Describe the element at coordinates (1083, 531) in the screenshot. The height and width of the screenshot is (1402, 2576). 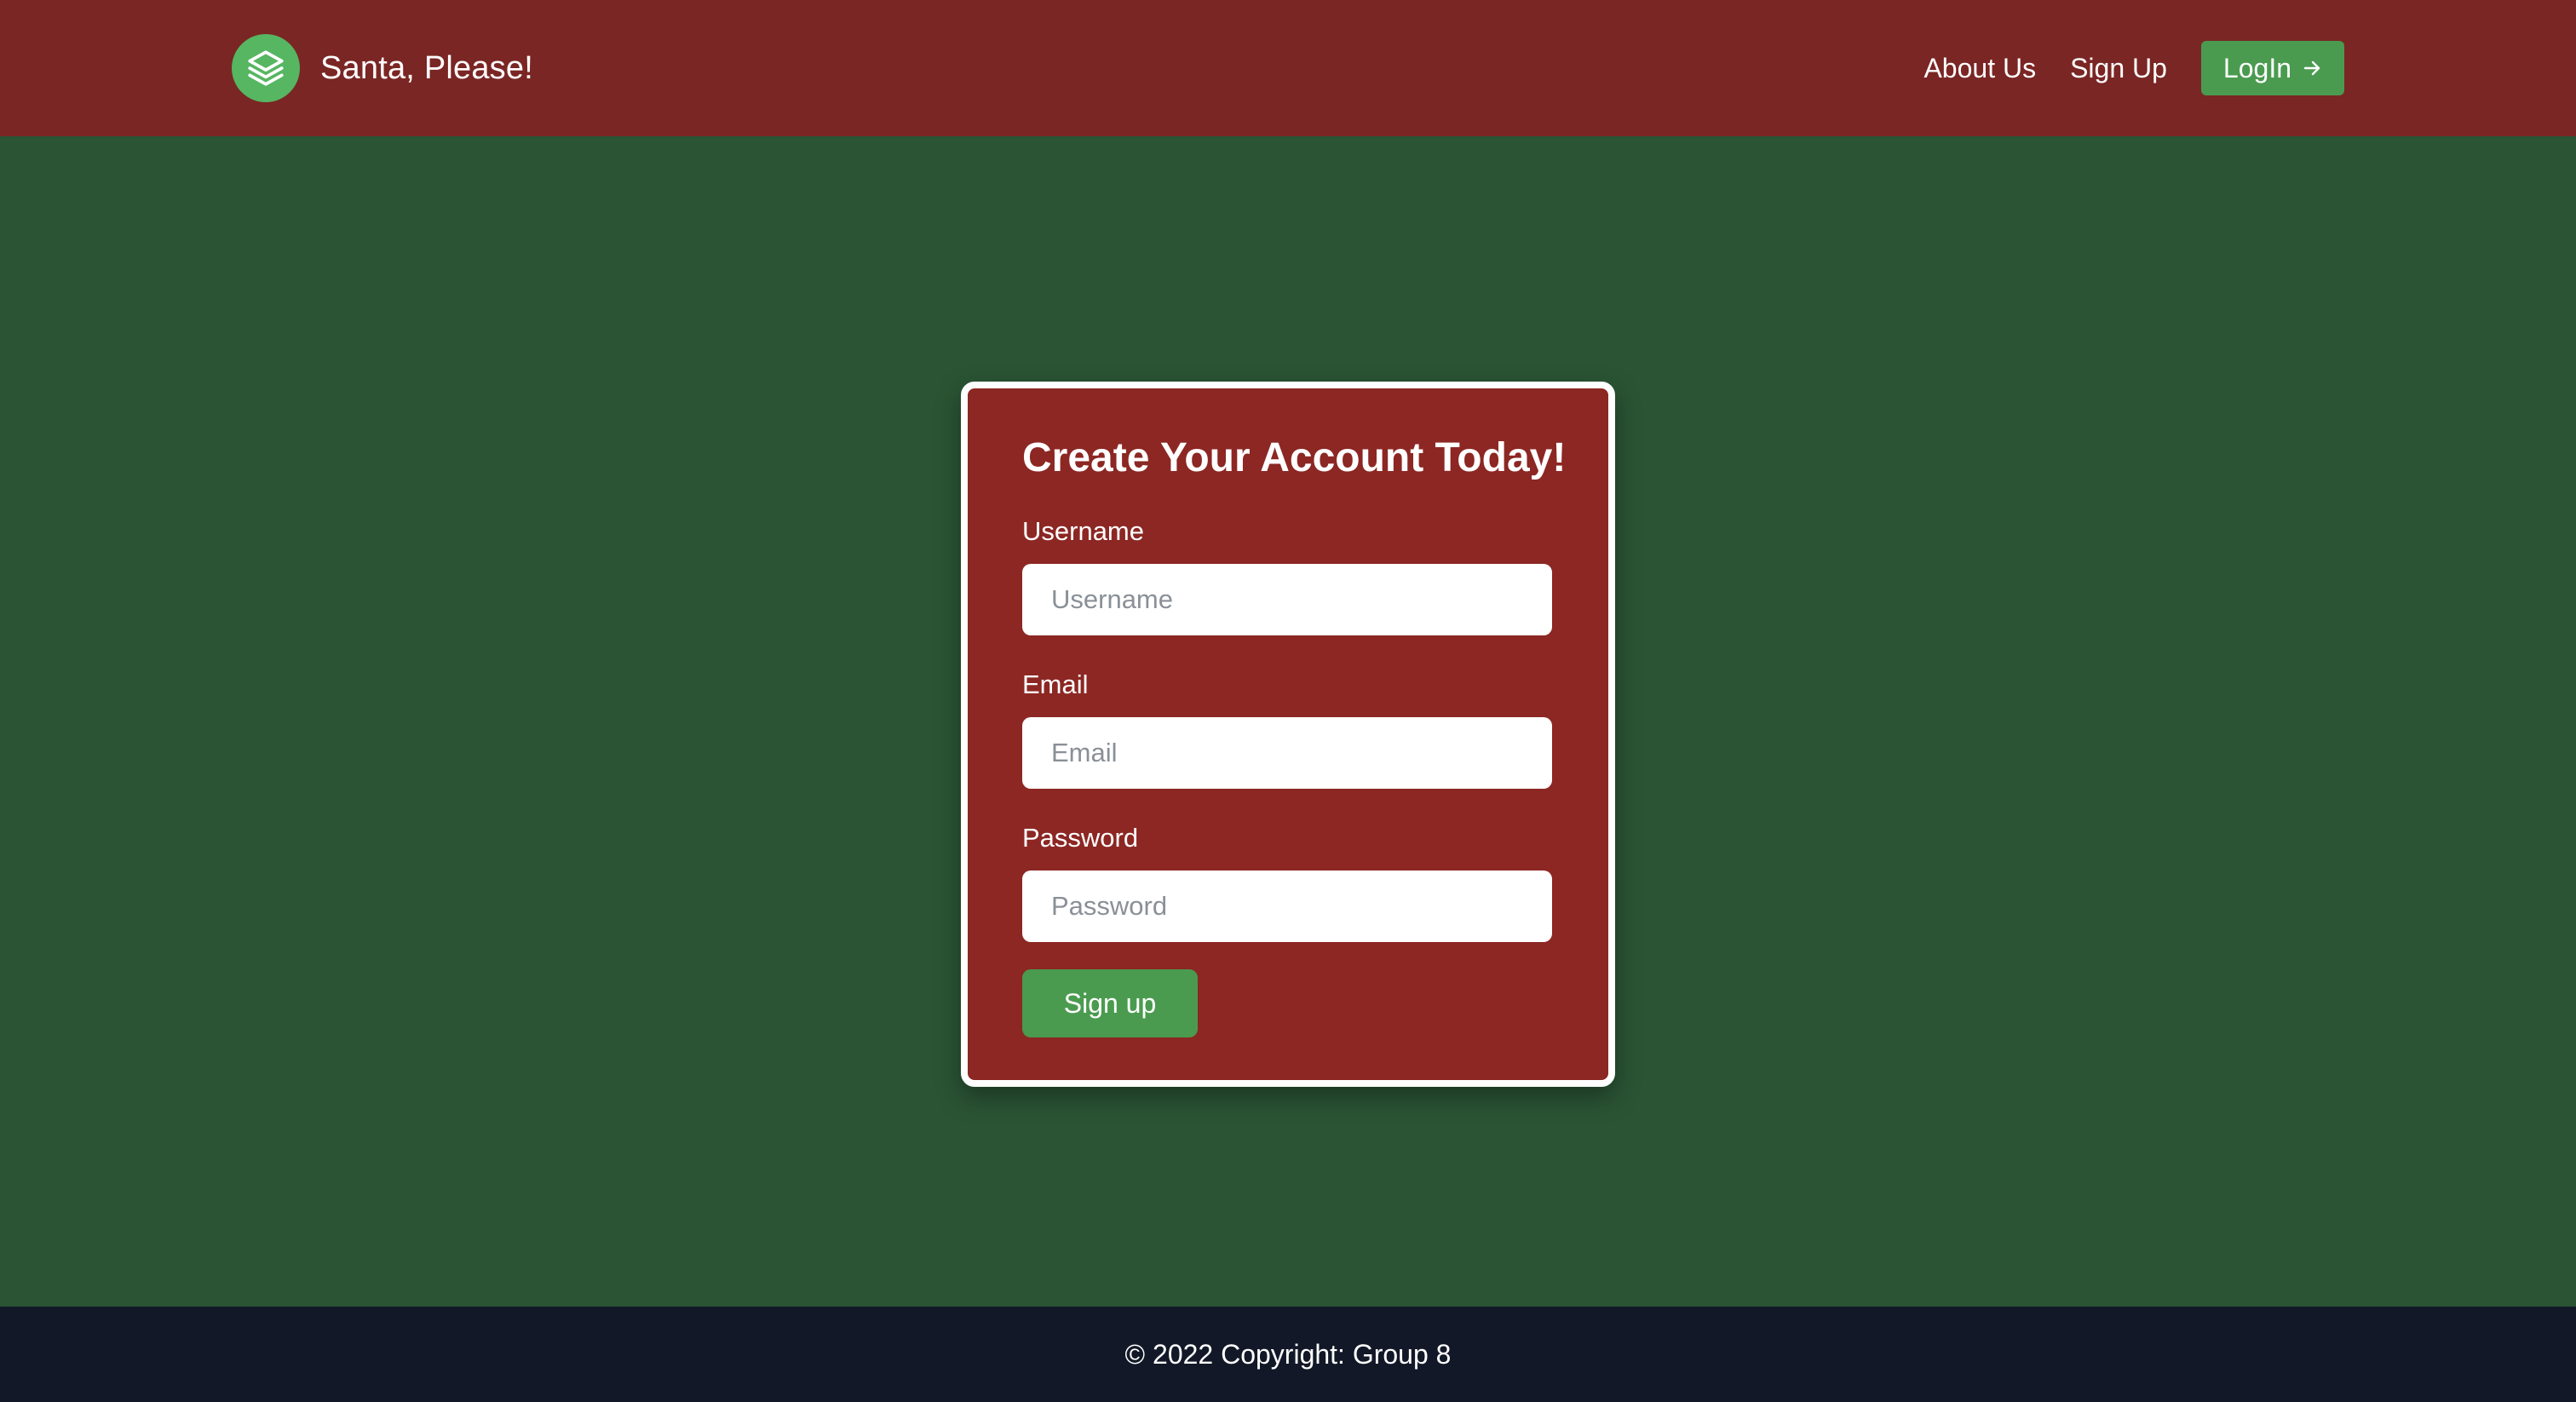
I see `username-label: Username` at that location.